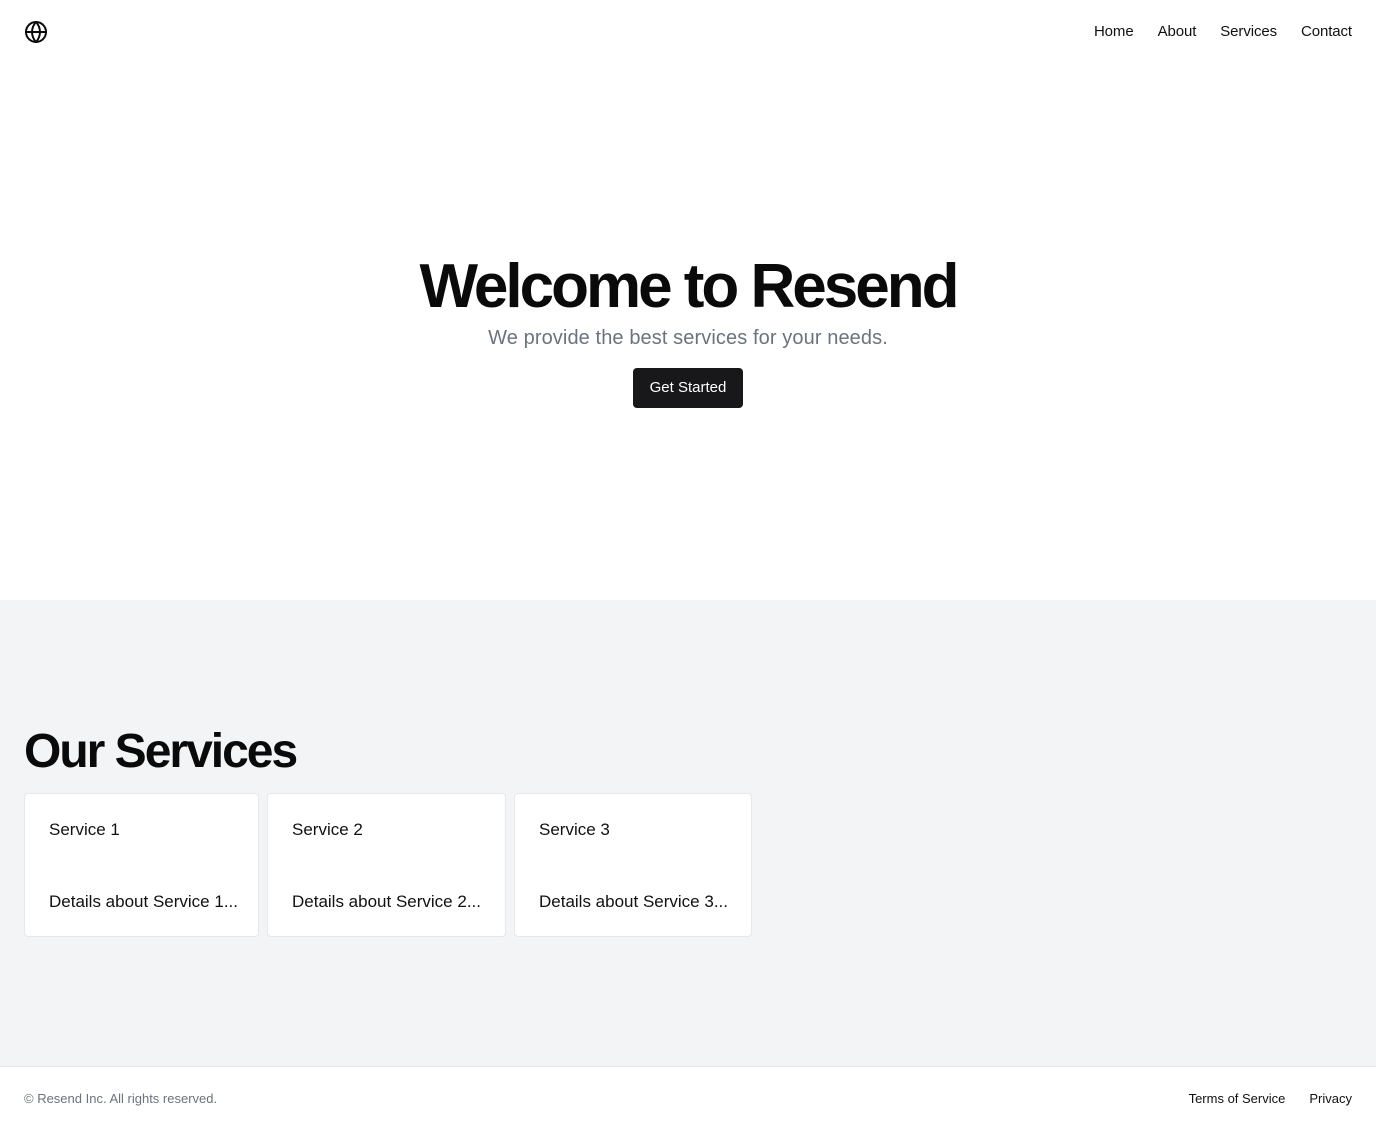  I want to click on nav-link-contact: Contact, so click(1326, 32).